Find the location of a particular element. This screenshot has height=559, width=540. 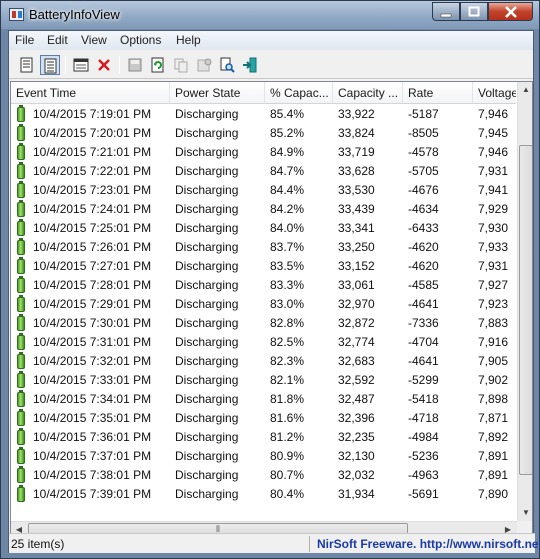

cell-event-time: 10/4/2015 7:19:01 PM is located at coordinates (92, 114).